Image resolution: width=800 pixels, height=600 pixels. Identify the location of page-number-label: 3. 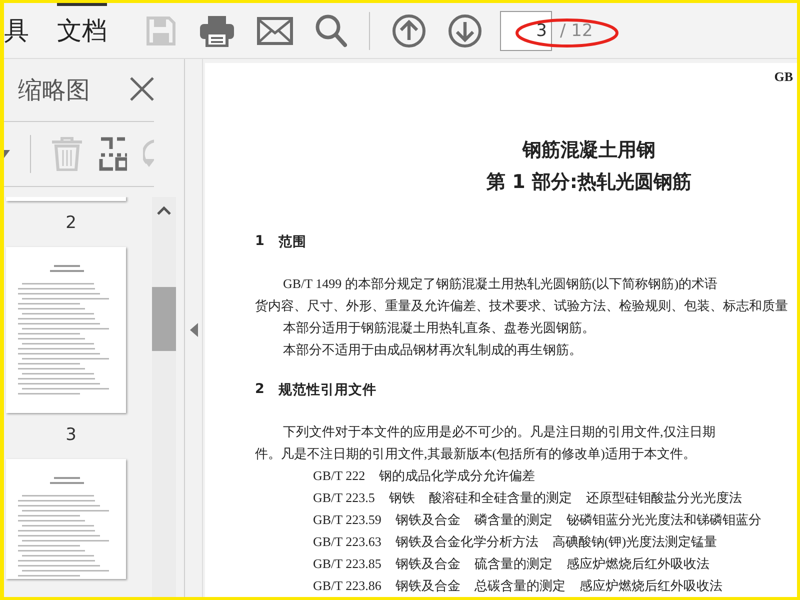
(71, 435).